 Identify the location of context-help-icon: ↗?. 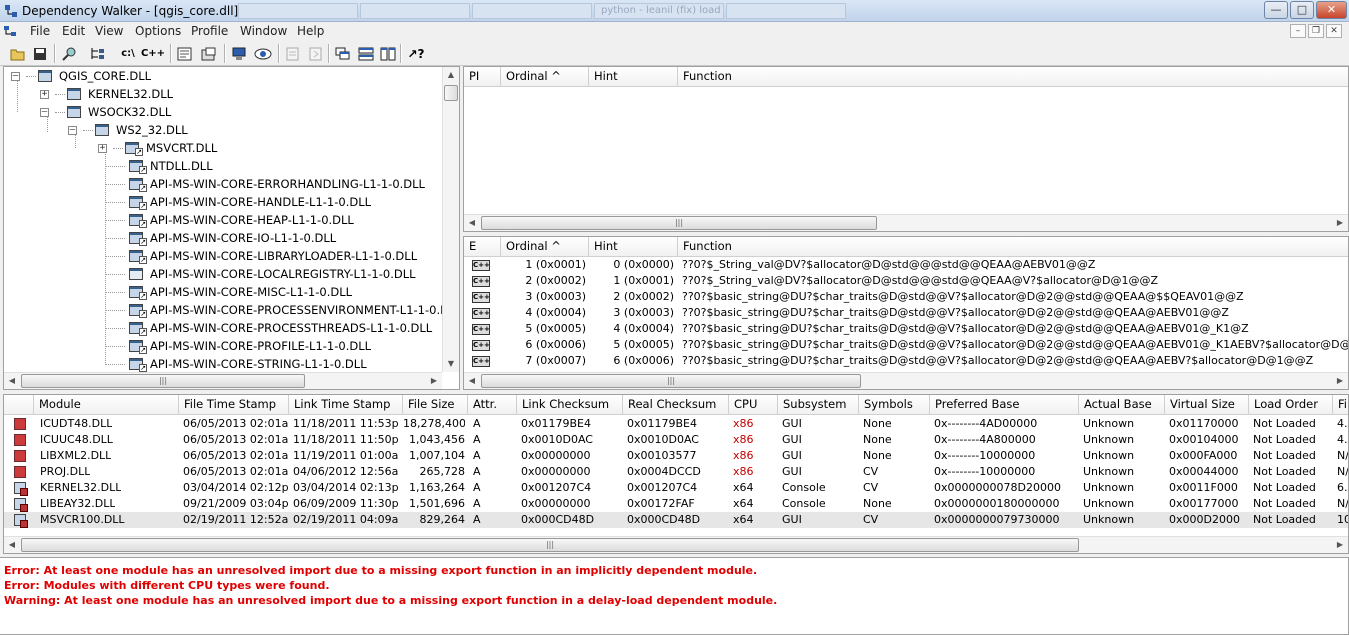
(416, 53).